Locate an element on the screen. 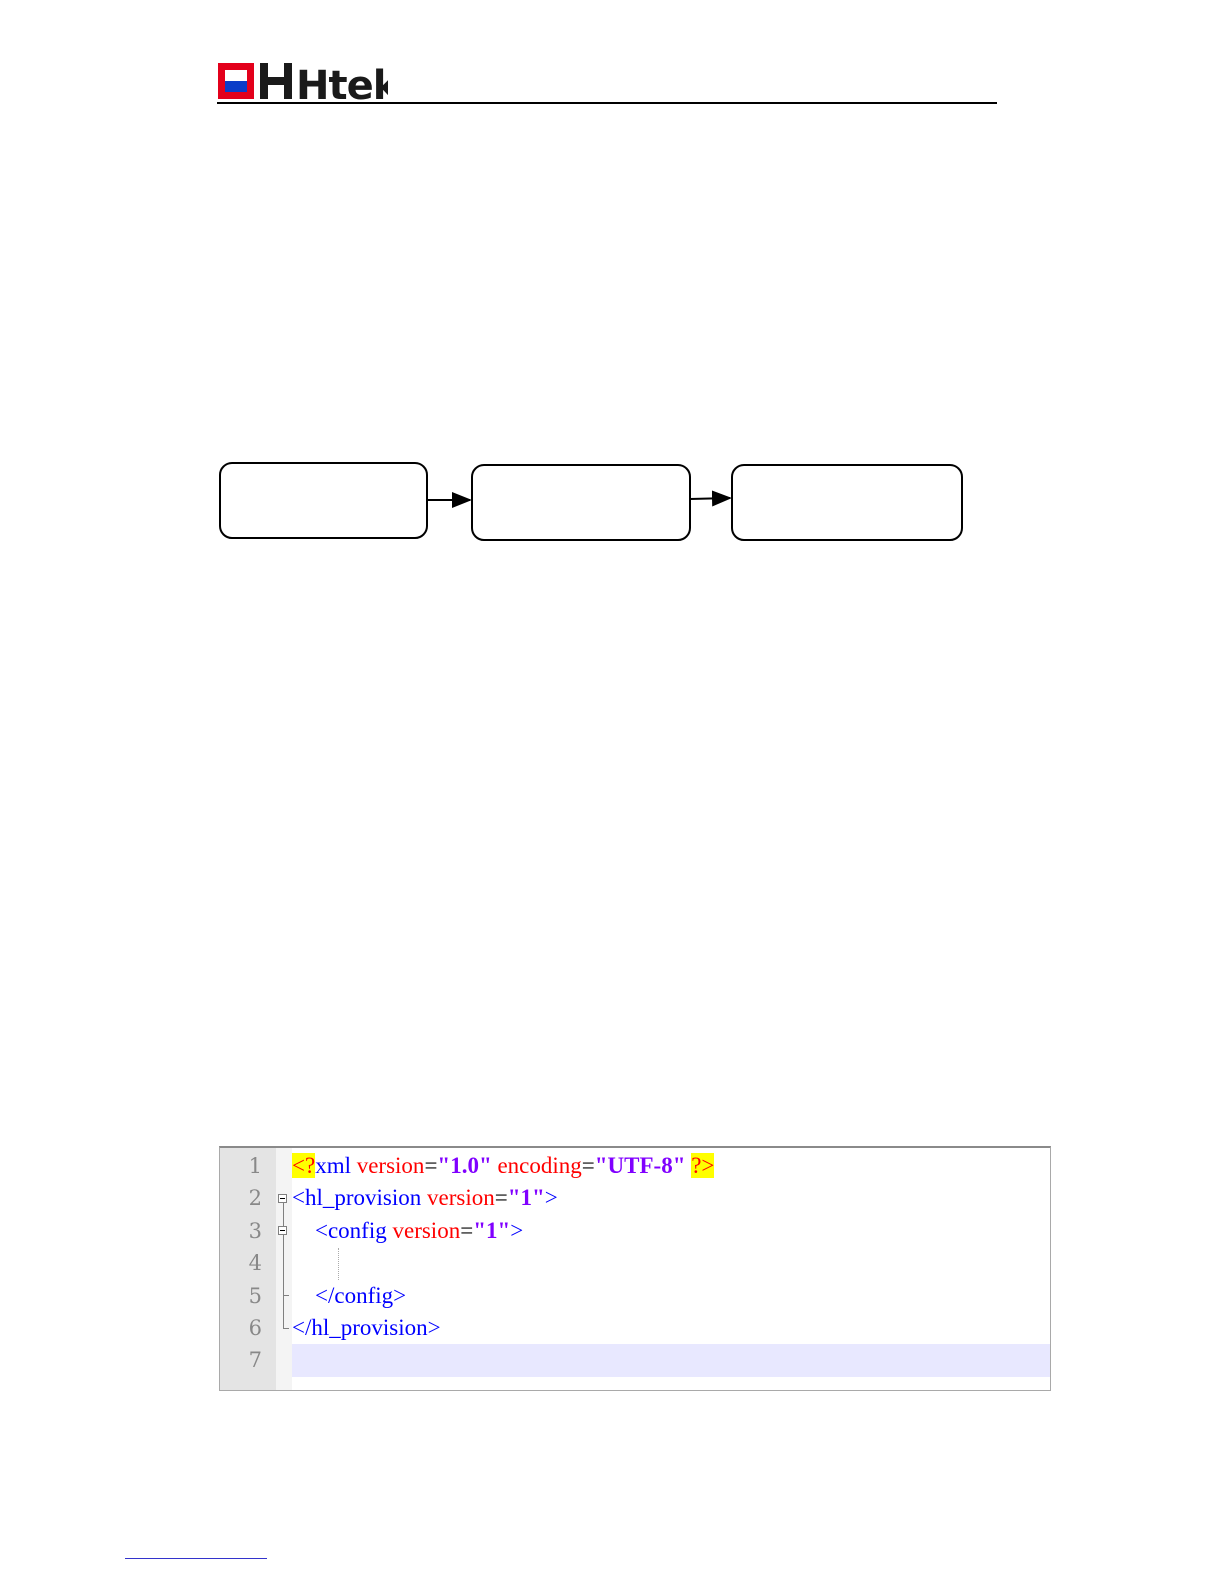 The image size is (1224, 1584). line-number: 7 is located at coordinates (255, 1360).